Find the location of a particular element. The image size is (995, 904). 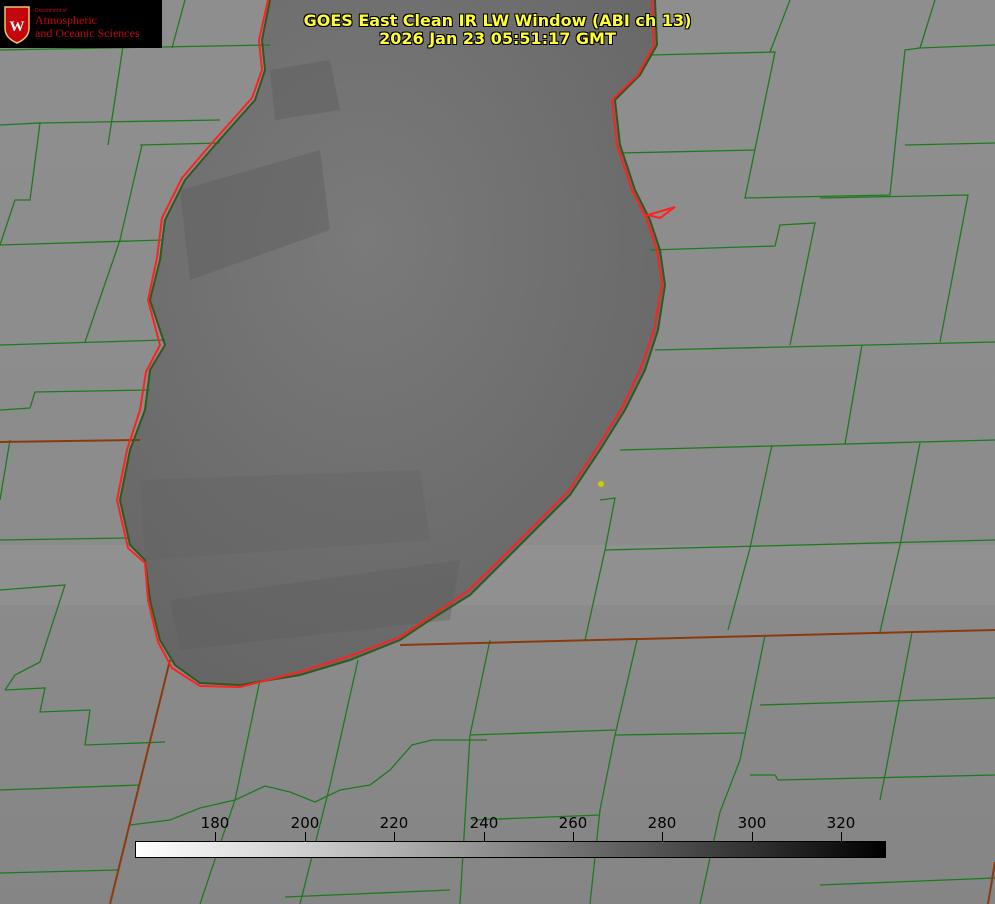

image-timestamp: 2026 Jan 23 05:51:17 GMT is located at coordinates (497, 38).